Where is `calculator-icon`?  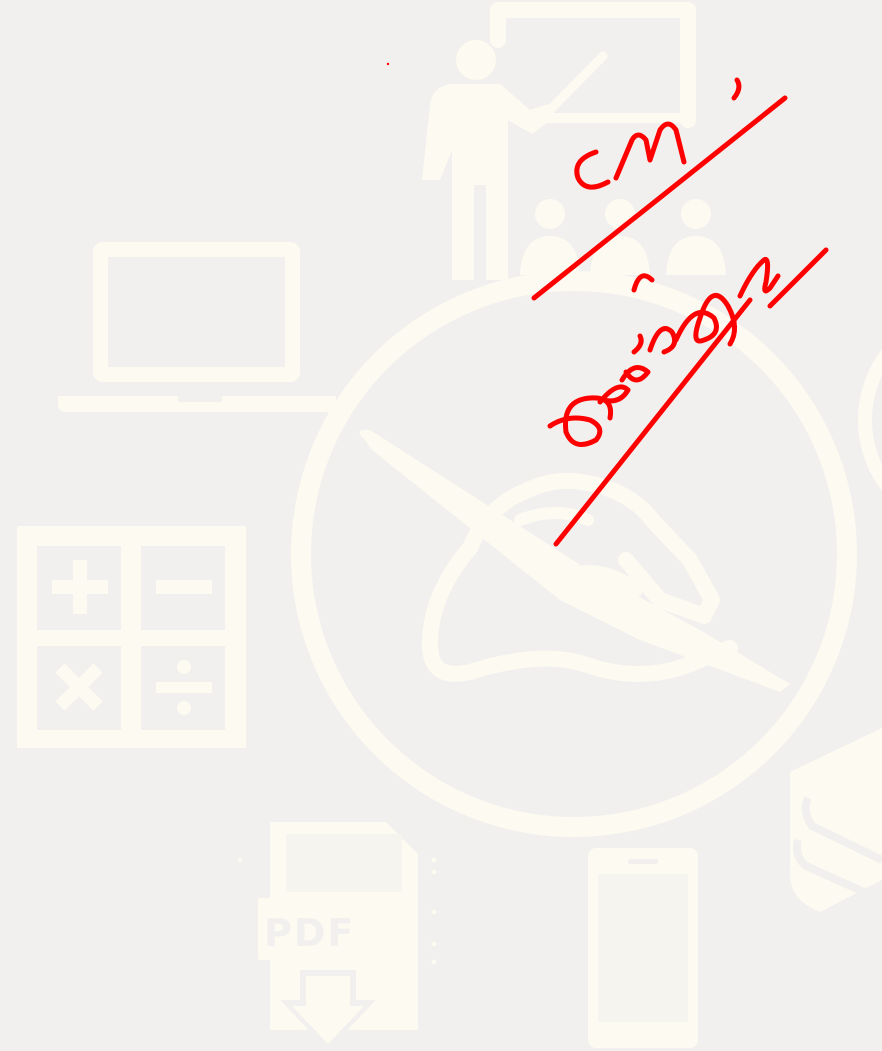
calculator-icon is located at coordinates (131, 637).